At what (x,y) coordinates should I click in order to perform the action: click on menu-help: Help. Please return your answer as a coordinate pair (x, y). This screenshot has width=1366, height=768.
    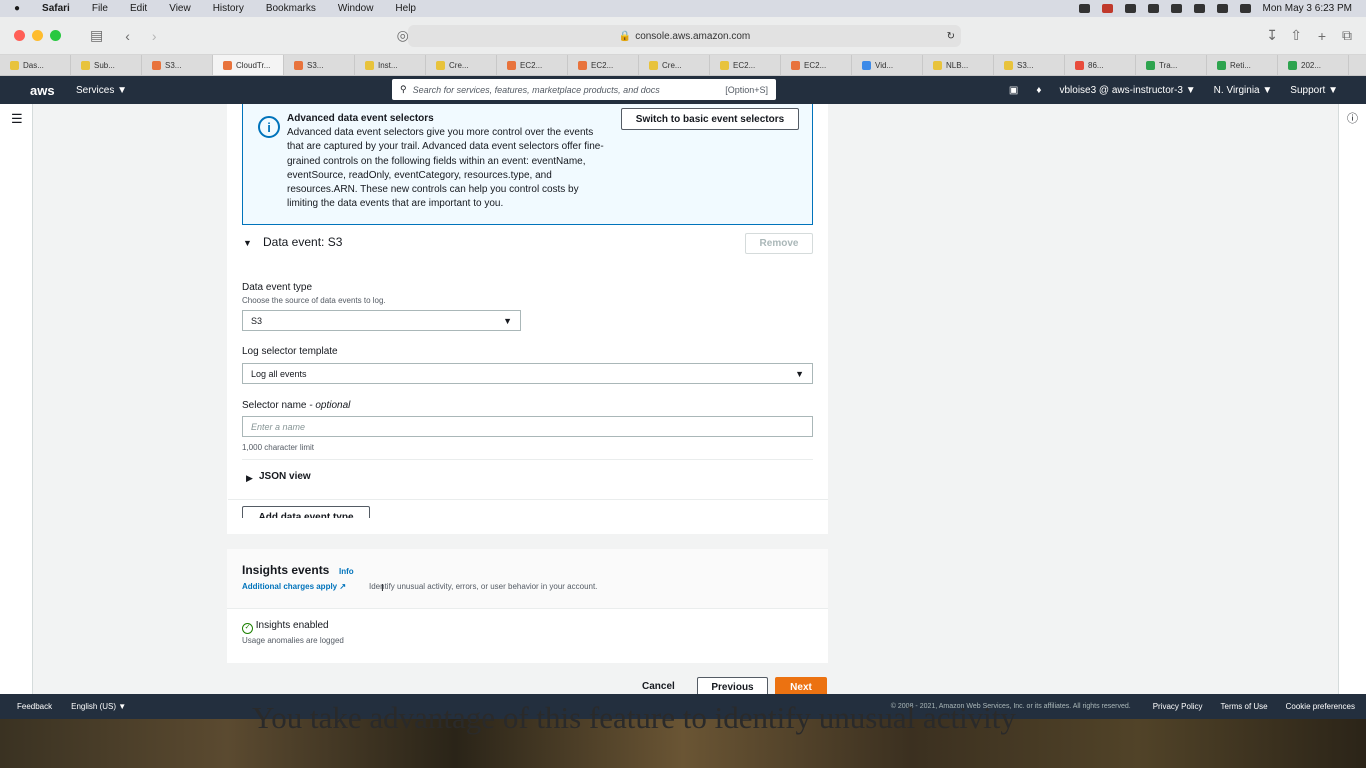
    Looking at the image, I should click on (405, 8).